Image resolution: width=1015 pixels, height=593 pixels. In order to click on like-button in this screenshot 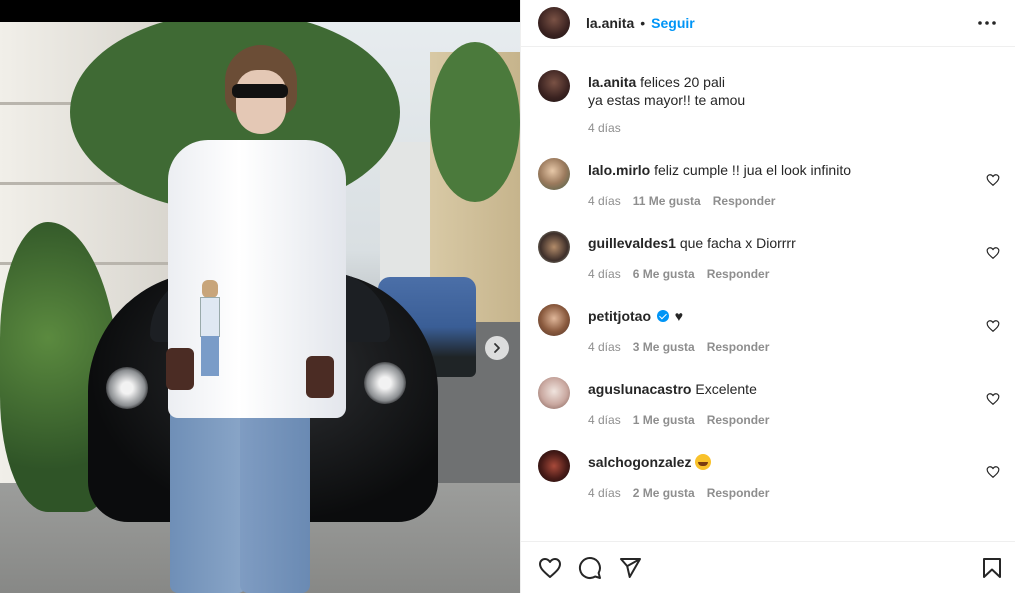, I will do `click(550, 568)`.